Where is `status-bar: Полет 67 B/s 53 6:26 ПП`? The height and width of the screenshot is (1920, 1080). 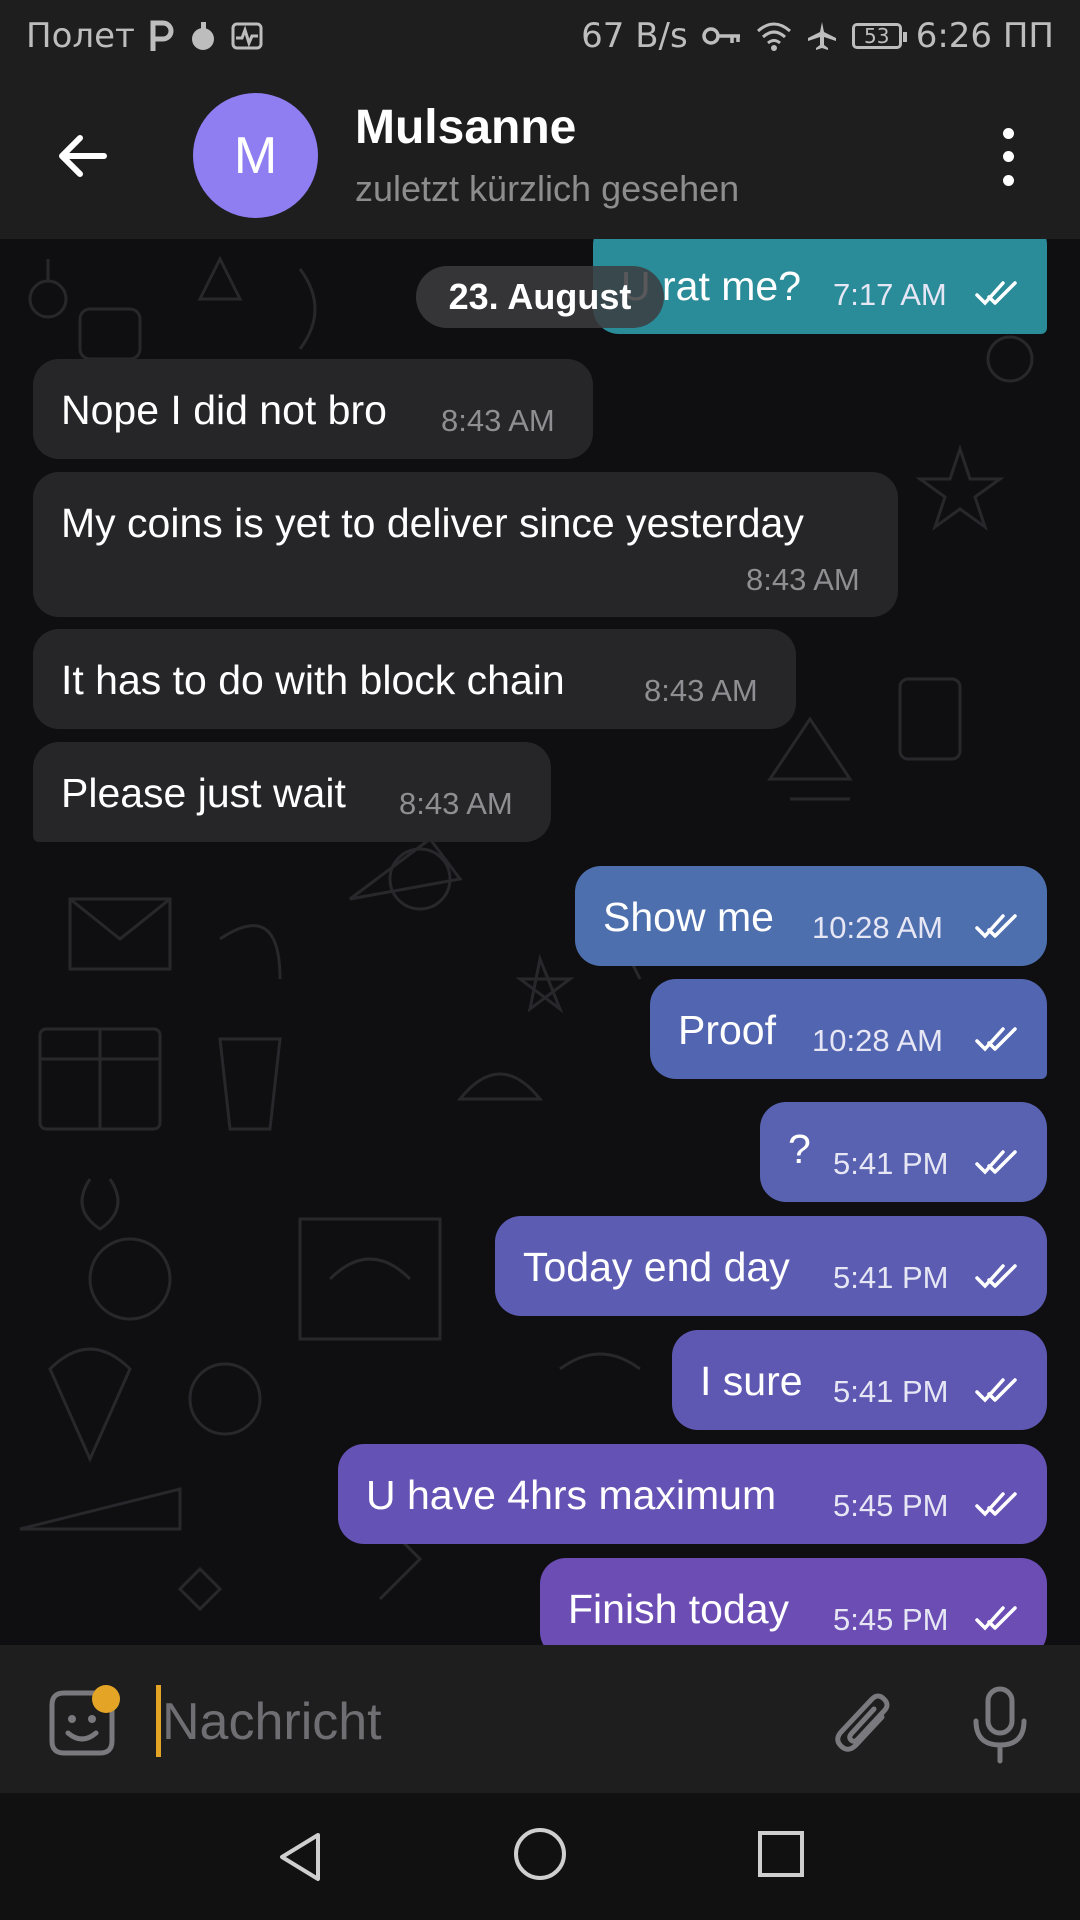 status-bar: Полет 67 B/s 53 6:26 ПП is located at coordinates (540, 36).